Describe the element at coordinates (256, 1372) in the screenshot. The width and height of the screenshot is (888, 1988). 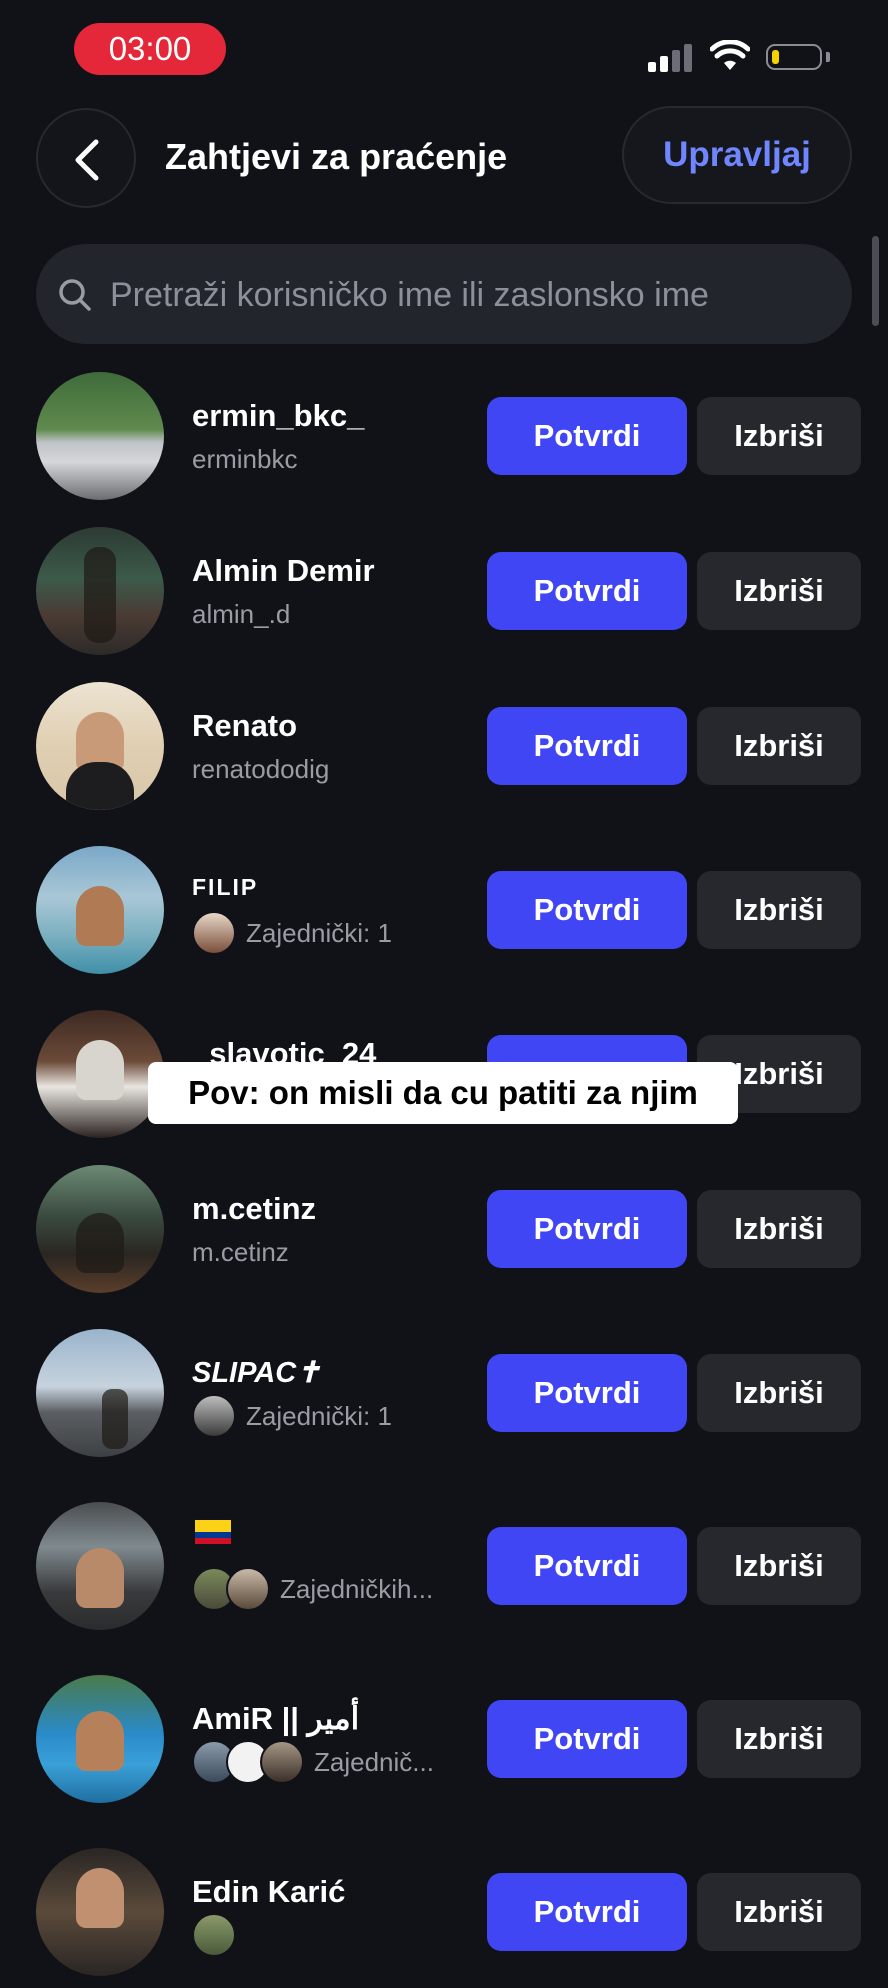
I see `username: SLIPAC✝` at that location.